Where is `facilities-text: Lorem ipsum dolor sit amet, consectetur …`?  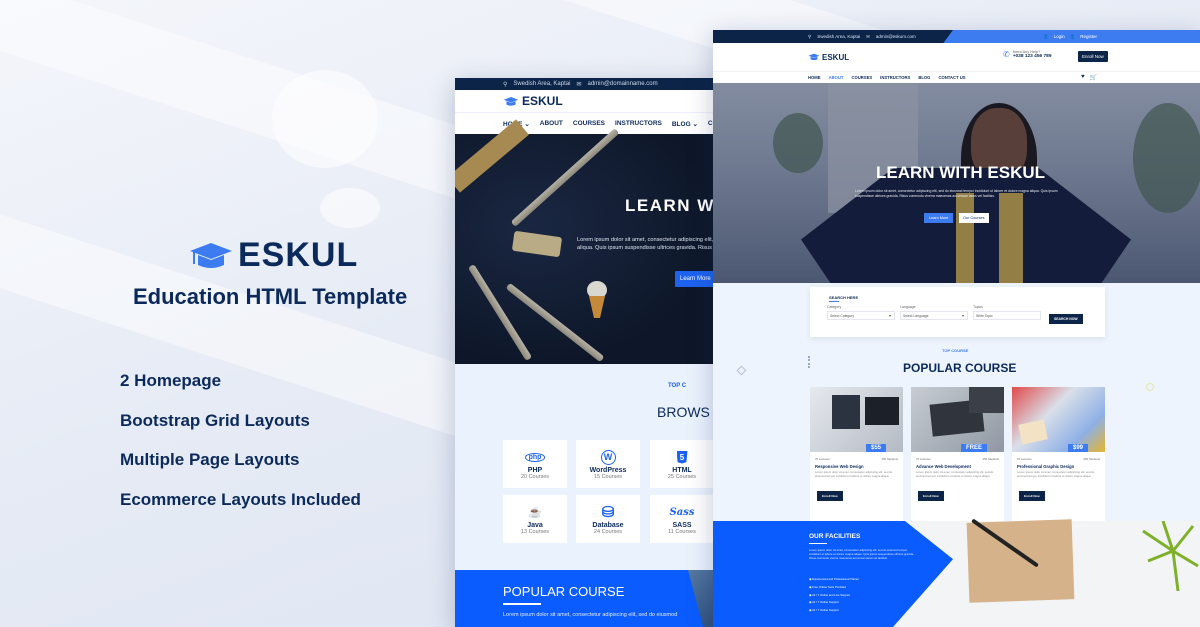
facilities-text: Lorem ipsum dolor sit amet, consectetur … is located at coordinates (861, 554).